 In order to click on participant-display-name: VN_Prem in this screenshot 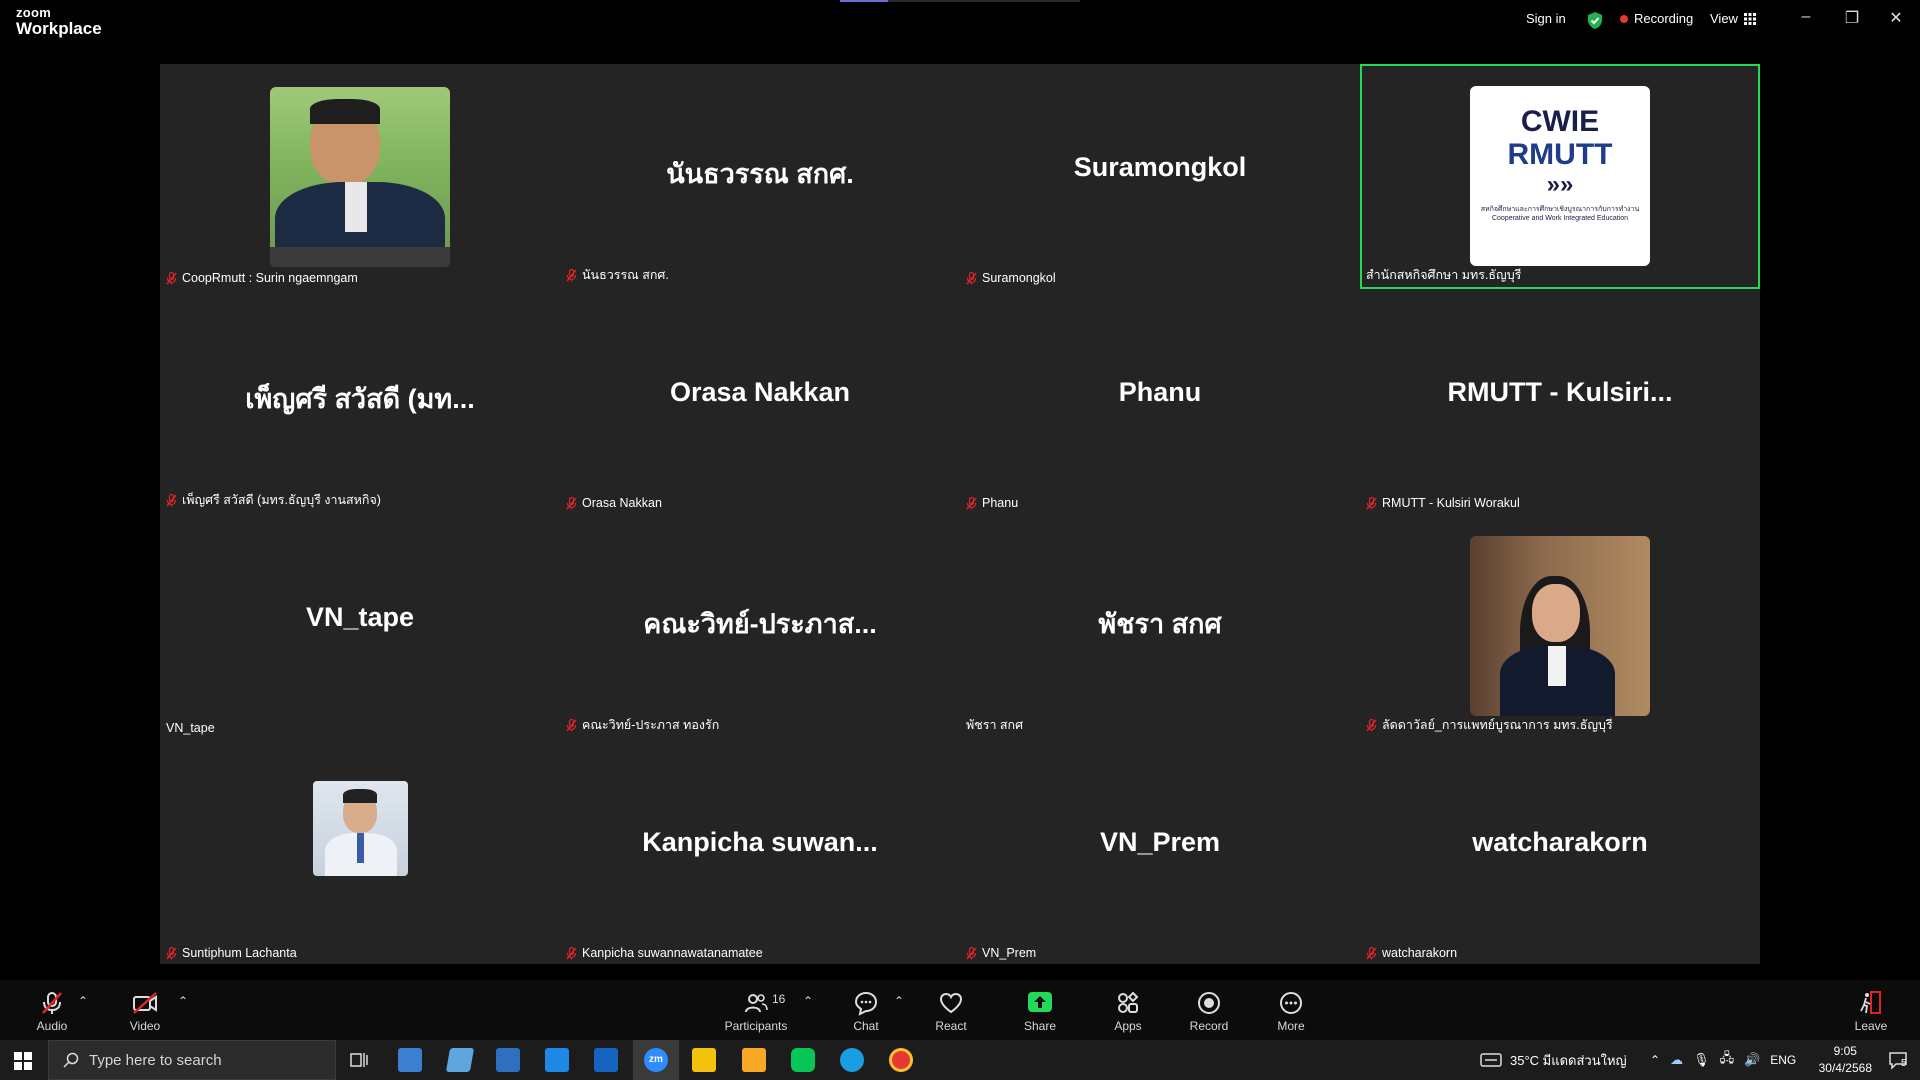, I will do `click(1160, 842)`.